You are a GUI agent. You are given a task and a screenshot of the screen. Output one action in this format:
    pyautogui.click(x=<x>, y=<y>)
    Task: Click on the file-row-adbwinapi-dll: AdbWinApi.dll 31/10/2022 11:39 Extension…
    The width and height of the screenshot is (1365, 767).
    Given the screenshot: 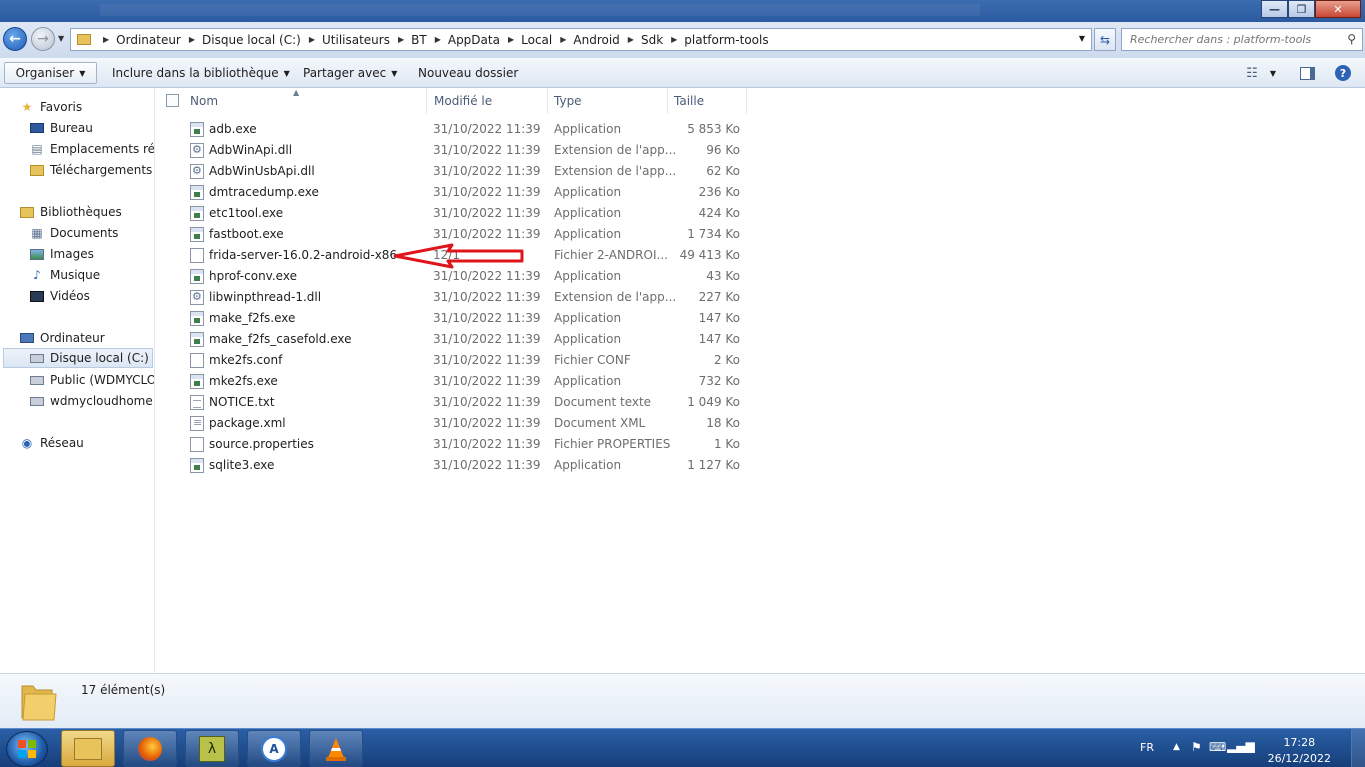 What is the action you would take?
    pyautogui.click(x=466, y=150)
    